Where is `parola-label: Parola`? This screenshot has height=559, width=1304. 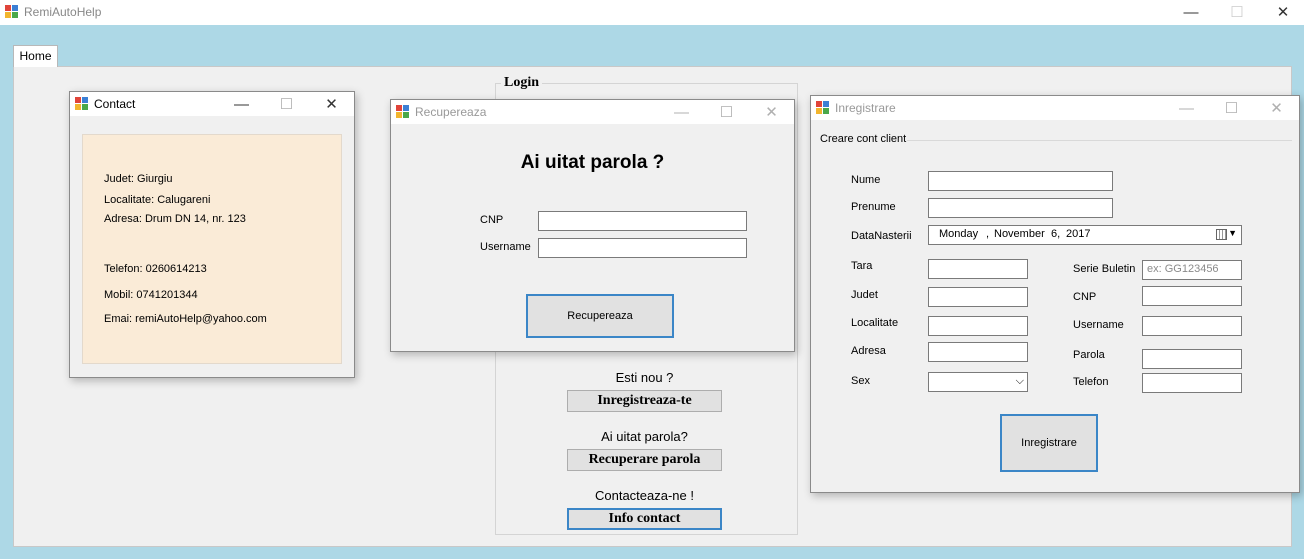 parola-label: Parola is located at coordinates (1089, 355).